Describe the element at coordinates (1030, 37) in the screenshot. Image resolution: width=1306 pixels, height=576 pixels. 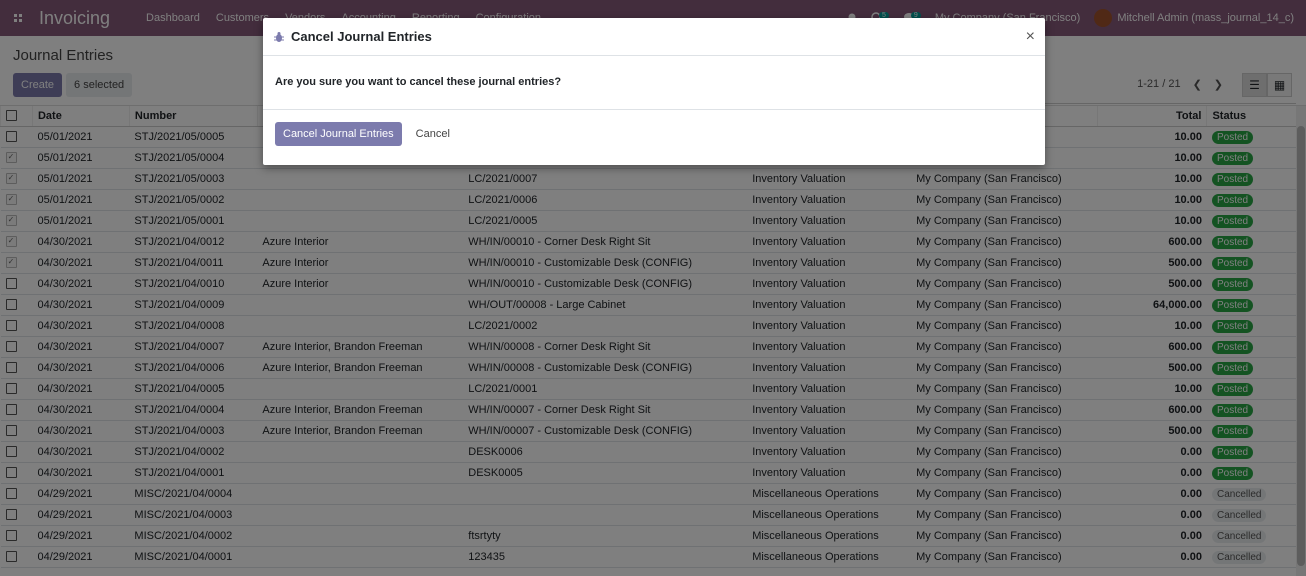
I see `close-icon: ×` at that location.